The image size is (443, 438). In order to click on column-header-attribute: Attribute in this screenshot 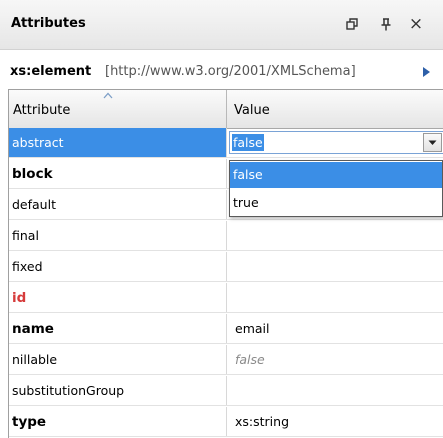, I will do `click(118, 109)`.